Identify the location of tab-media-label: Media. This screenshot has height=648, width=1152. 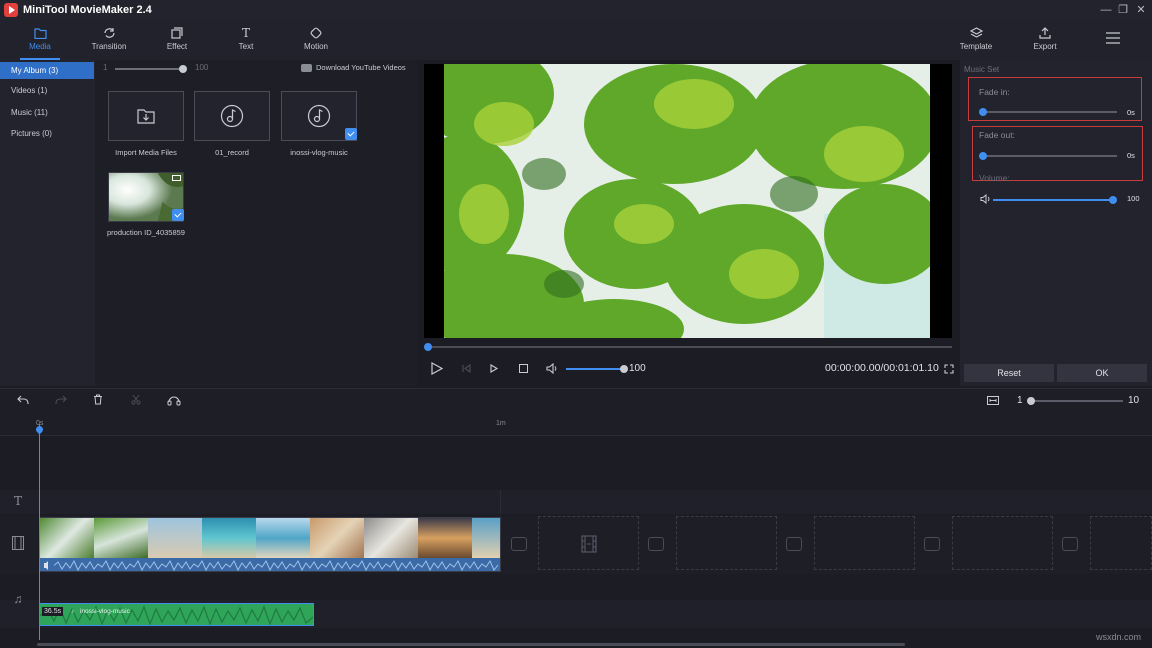
(40, 46).